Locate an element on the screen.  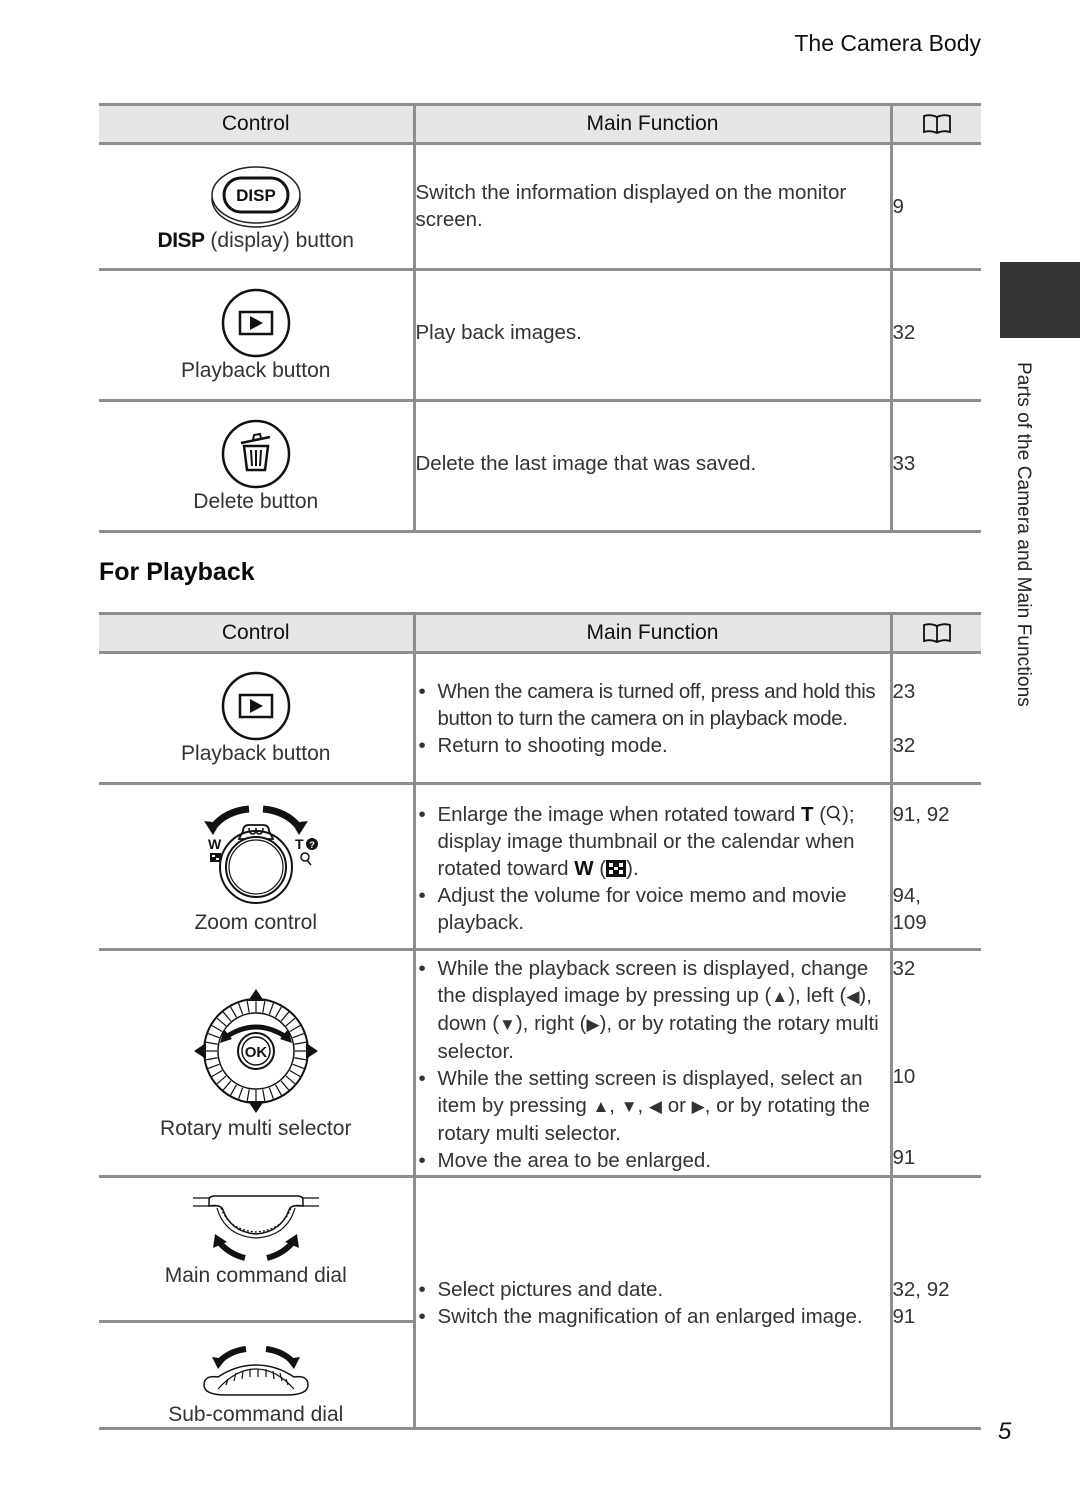
bullet-item: Move the area to be enlarged. is located at coordinates (653, 1160).